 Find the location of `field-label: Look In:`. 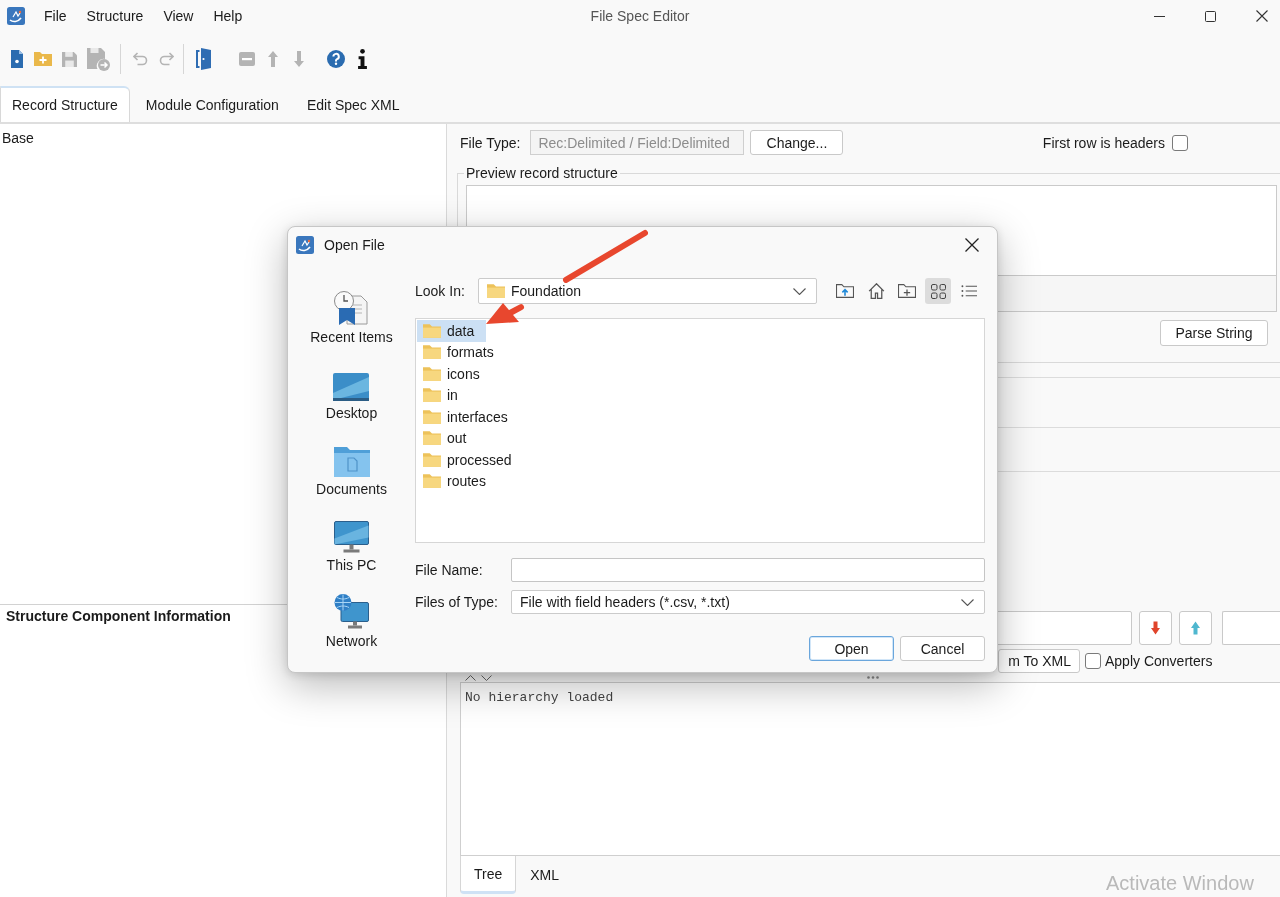

field-label: Look In: is located at coordinates (440, 291).